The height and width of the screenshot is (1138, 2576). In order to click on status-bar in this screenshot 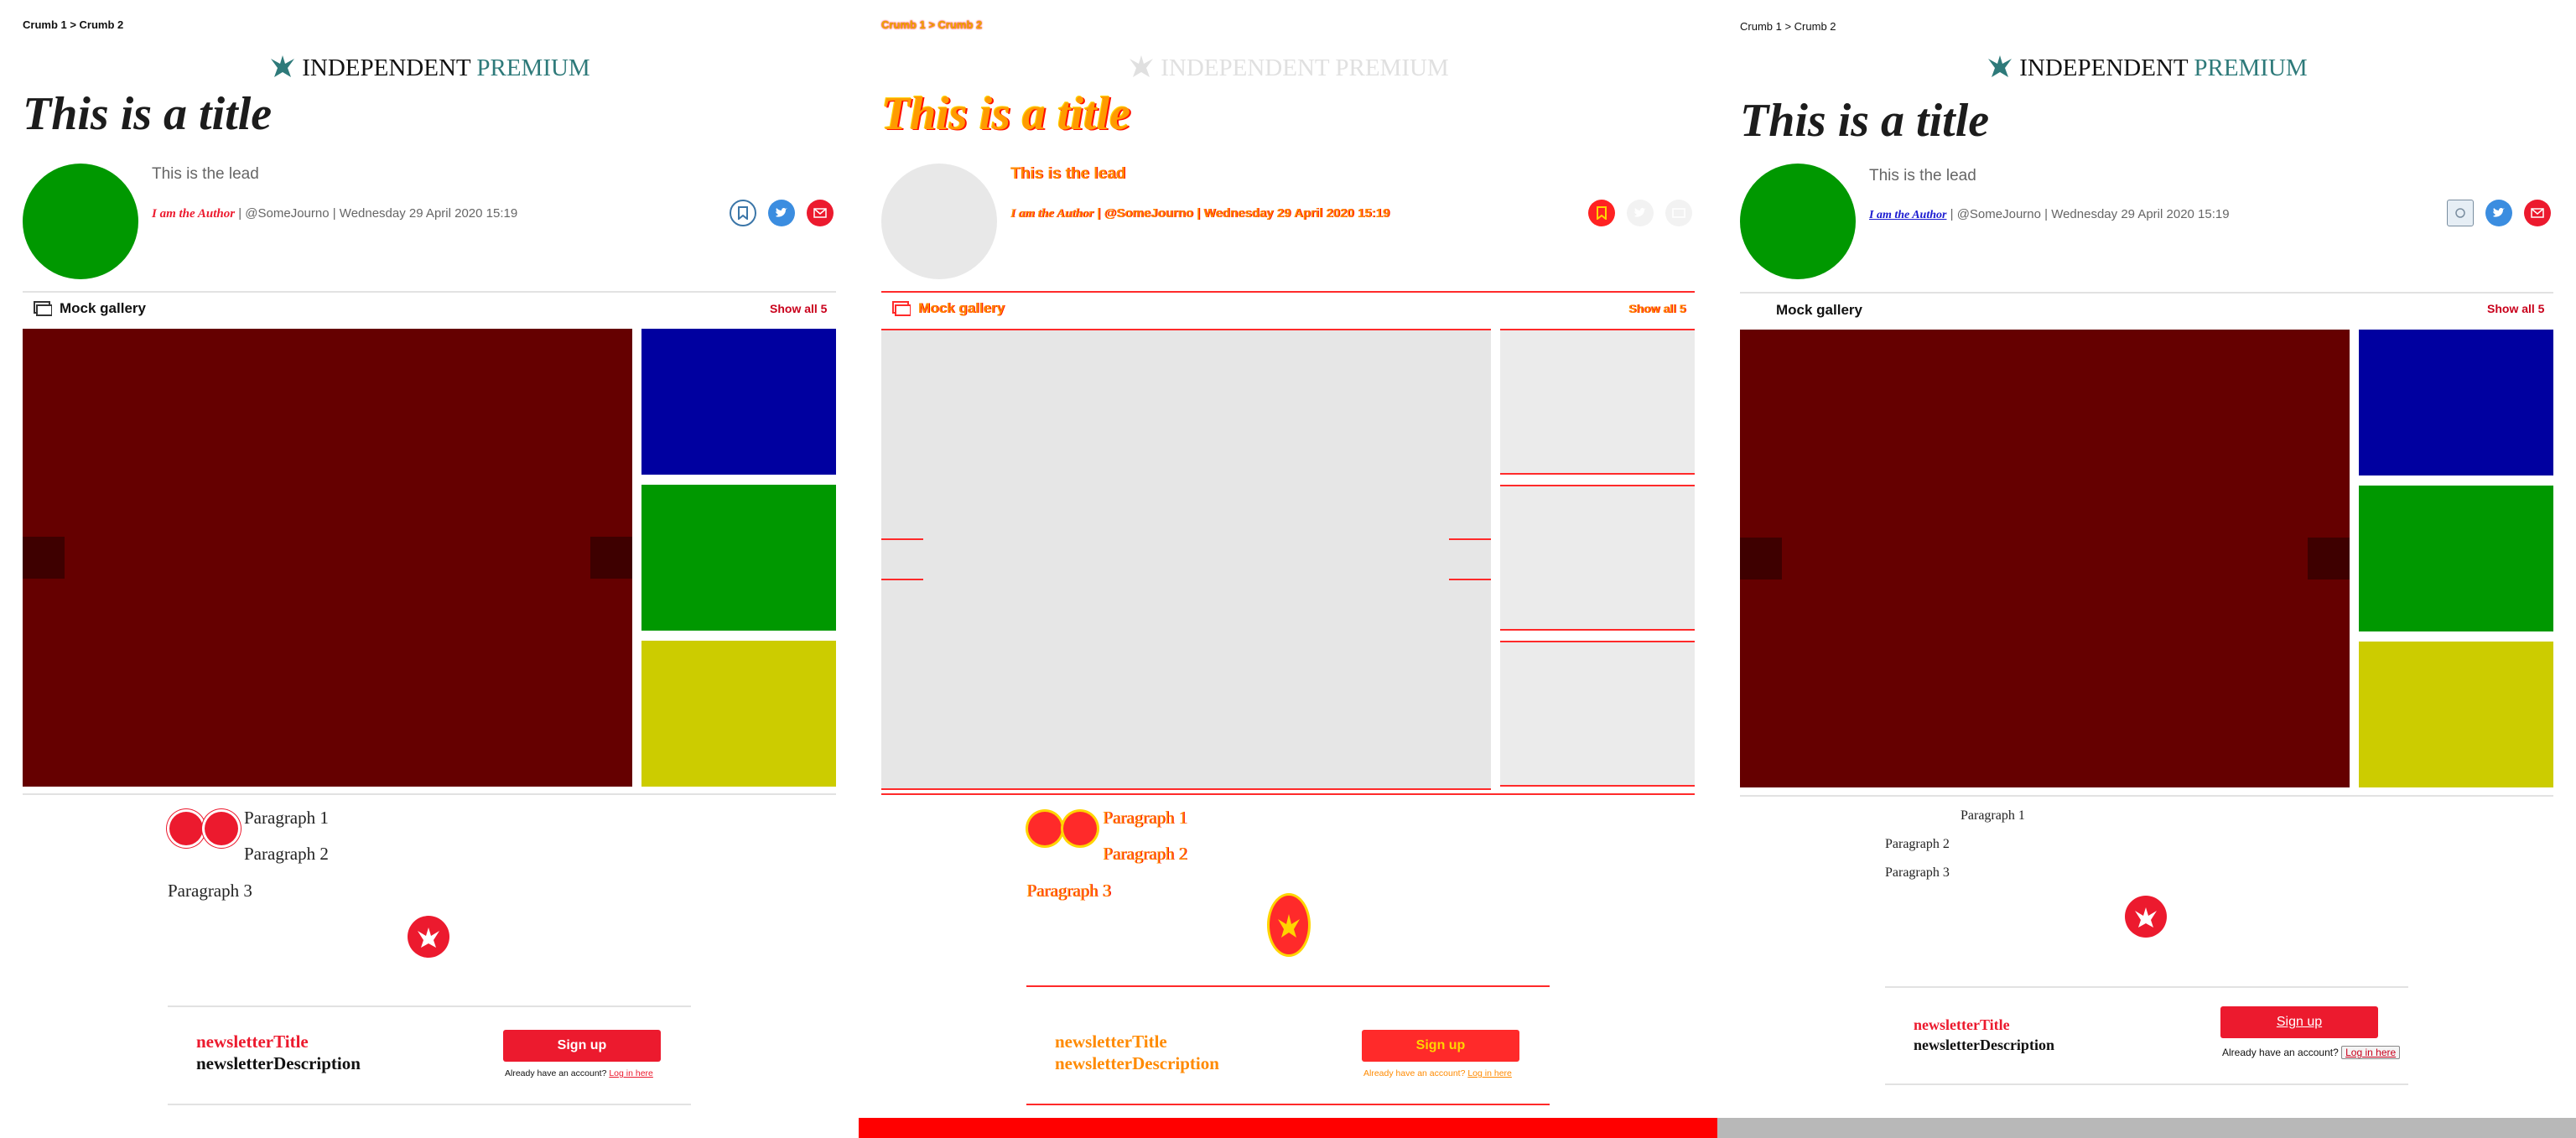, I will do `click(2146, 1128)`.